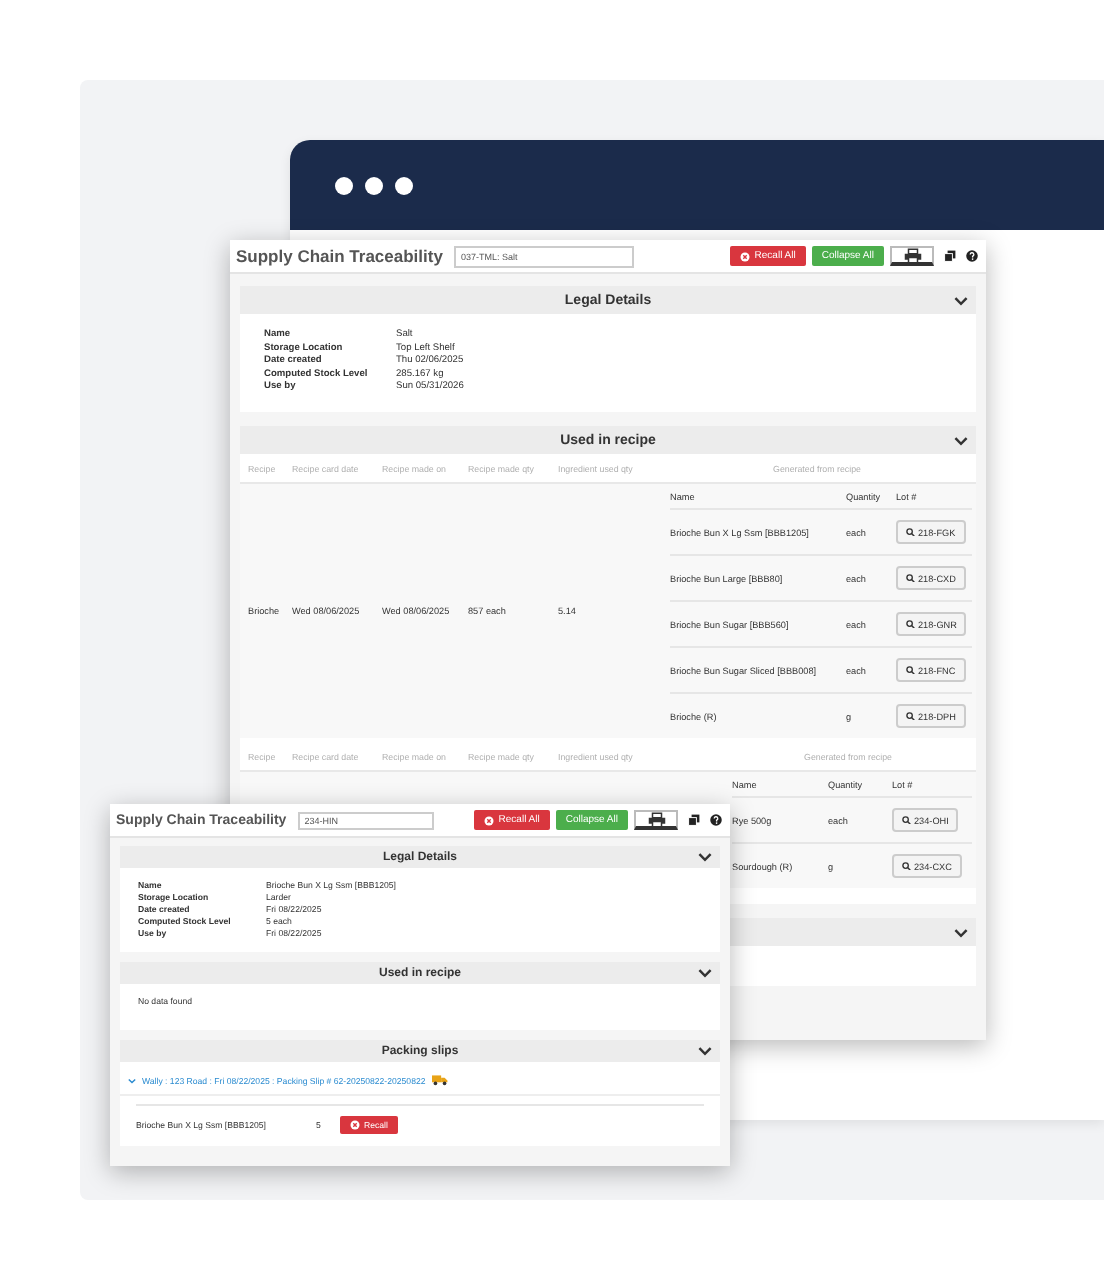 This screenshot has height=1280, width=1104. I want to click on app-title: Supply Chain Traceability, so click(339, 256).